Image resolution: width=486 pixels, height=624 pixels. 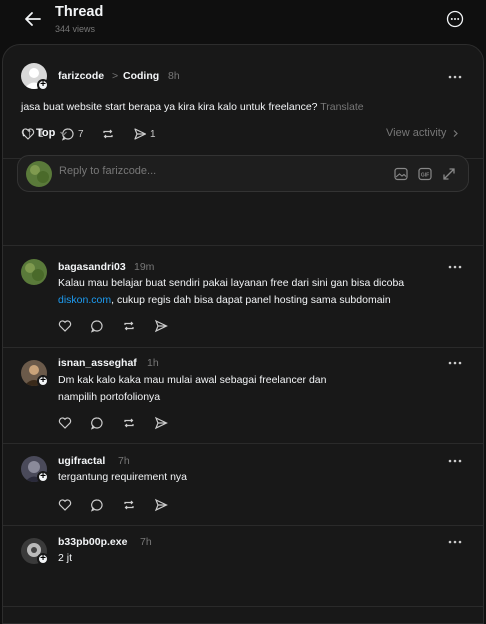 What do you see at coordinates (341, 107) in the screenshot?
I see `translate-link: Translate` at bounding box center [341, 107].